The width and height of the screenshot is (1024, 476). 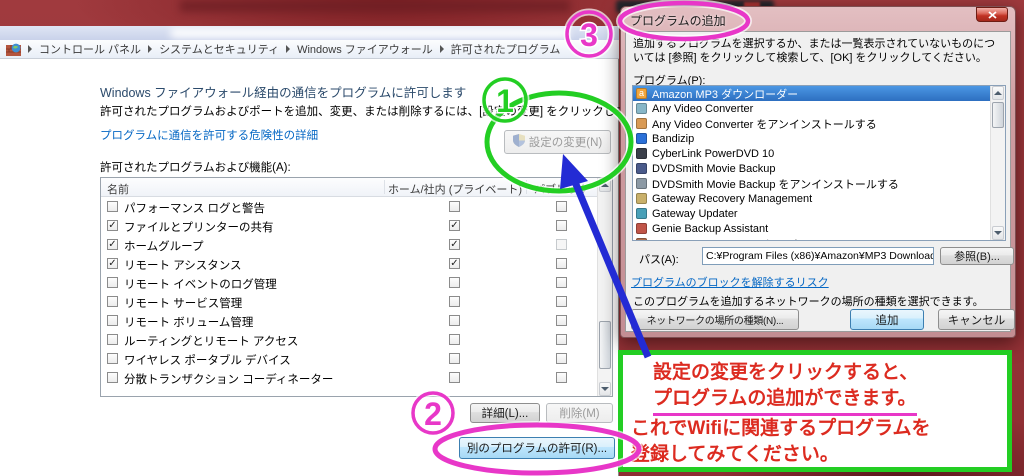 What do you see at coordinates (738, 238) in the screenshot?
I see `program-name: GENIE BACKUP アンインストール` at bounding box center [738, 238].